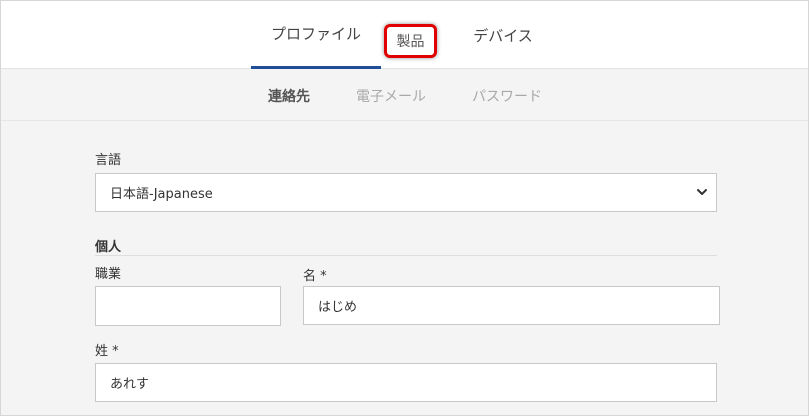 The width and height of the screenshot is (809, 416). What do you see at coordinates (391, 95) in the screenshot?
I see `subtab-email: 電子メール` at bounding box center [391, 95].